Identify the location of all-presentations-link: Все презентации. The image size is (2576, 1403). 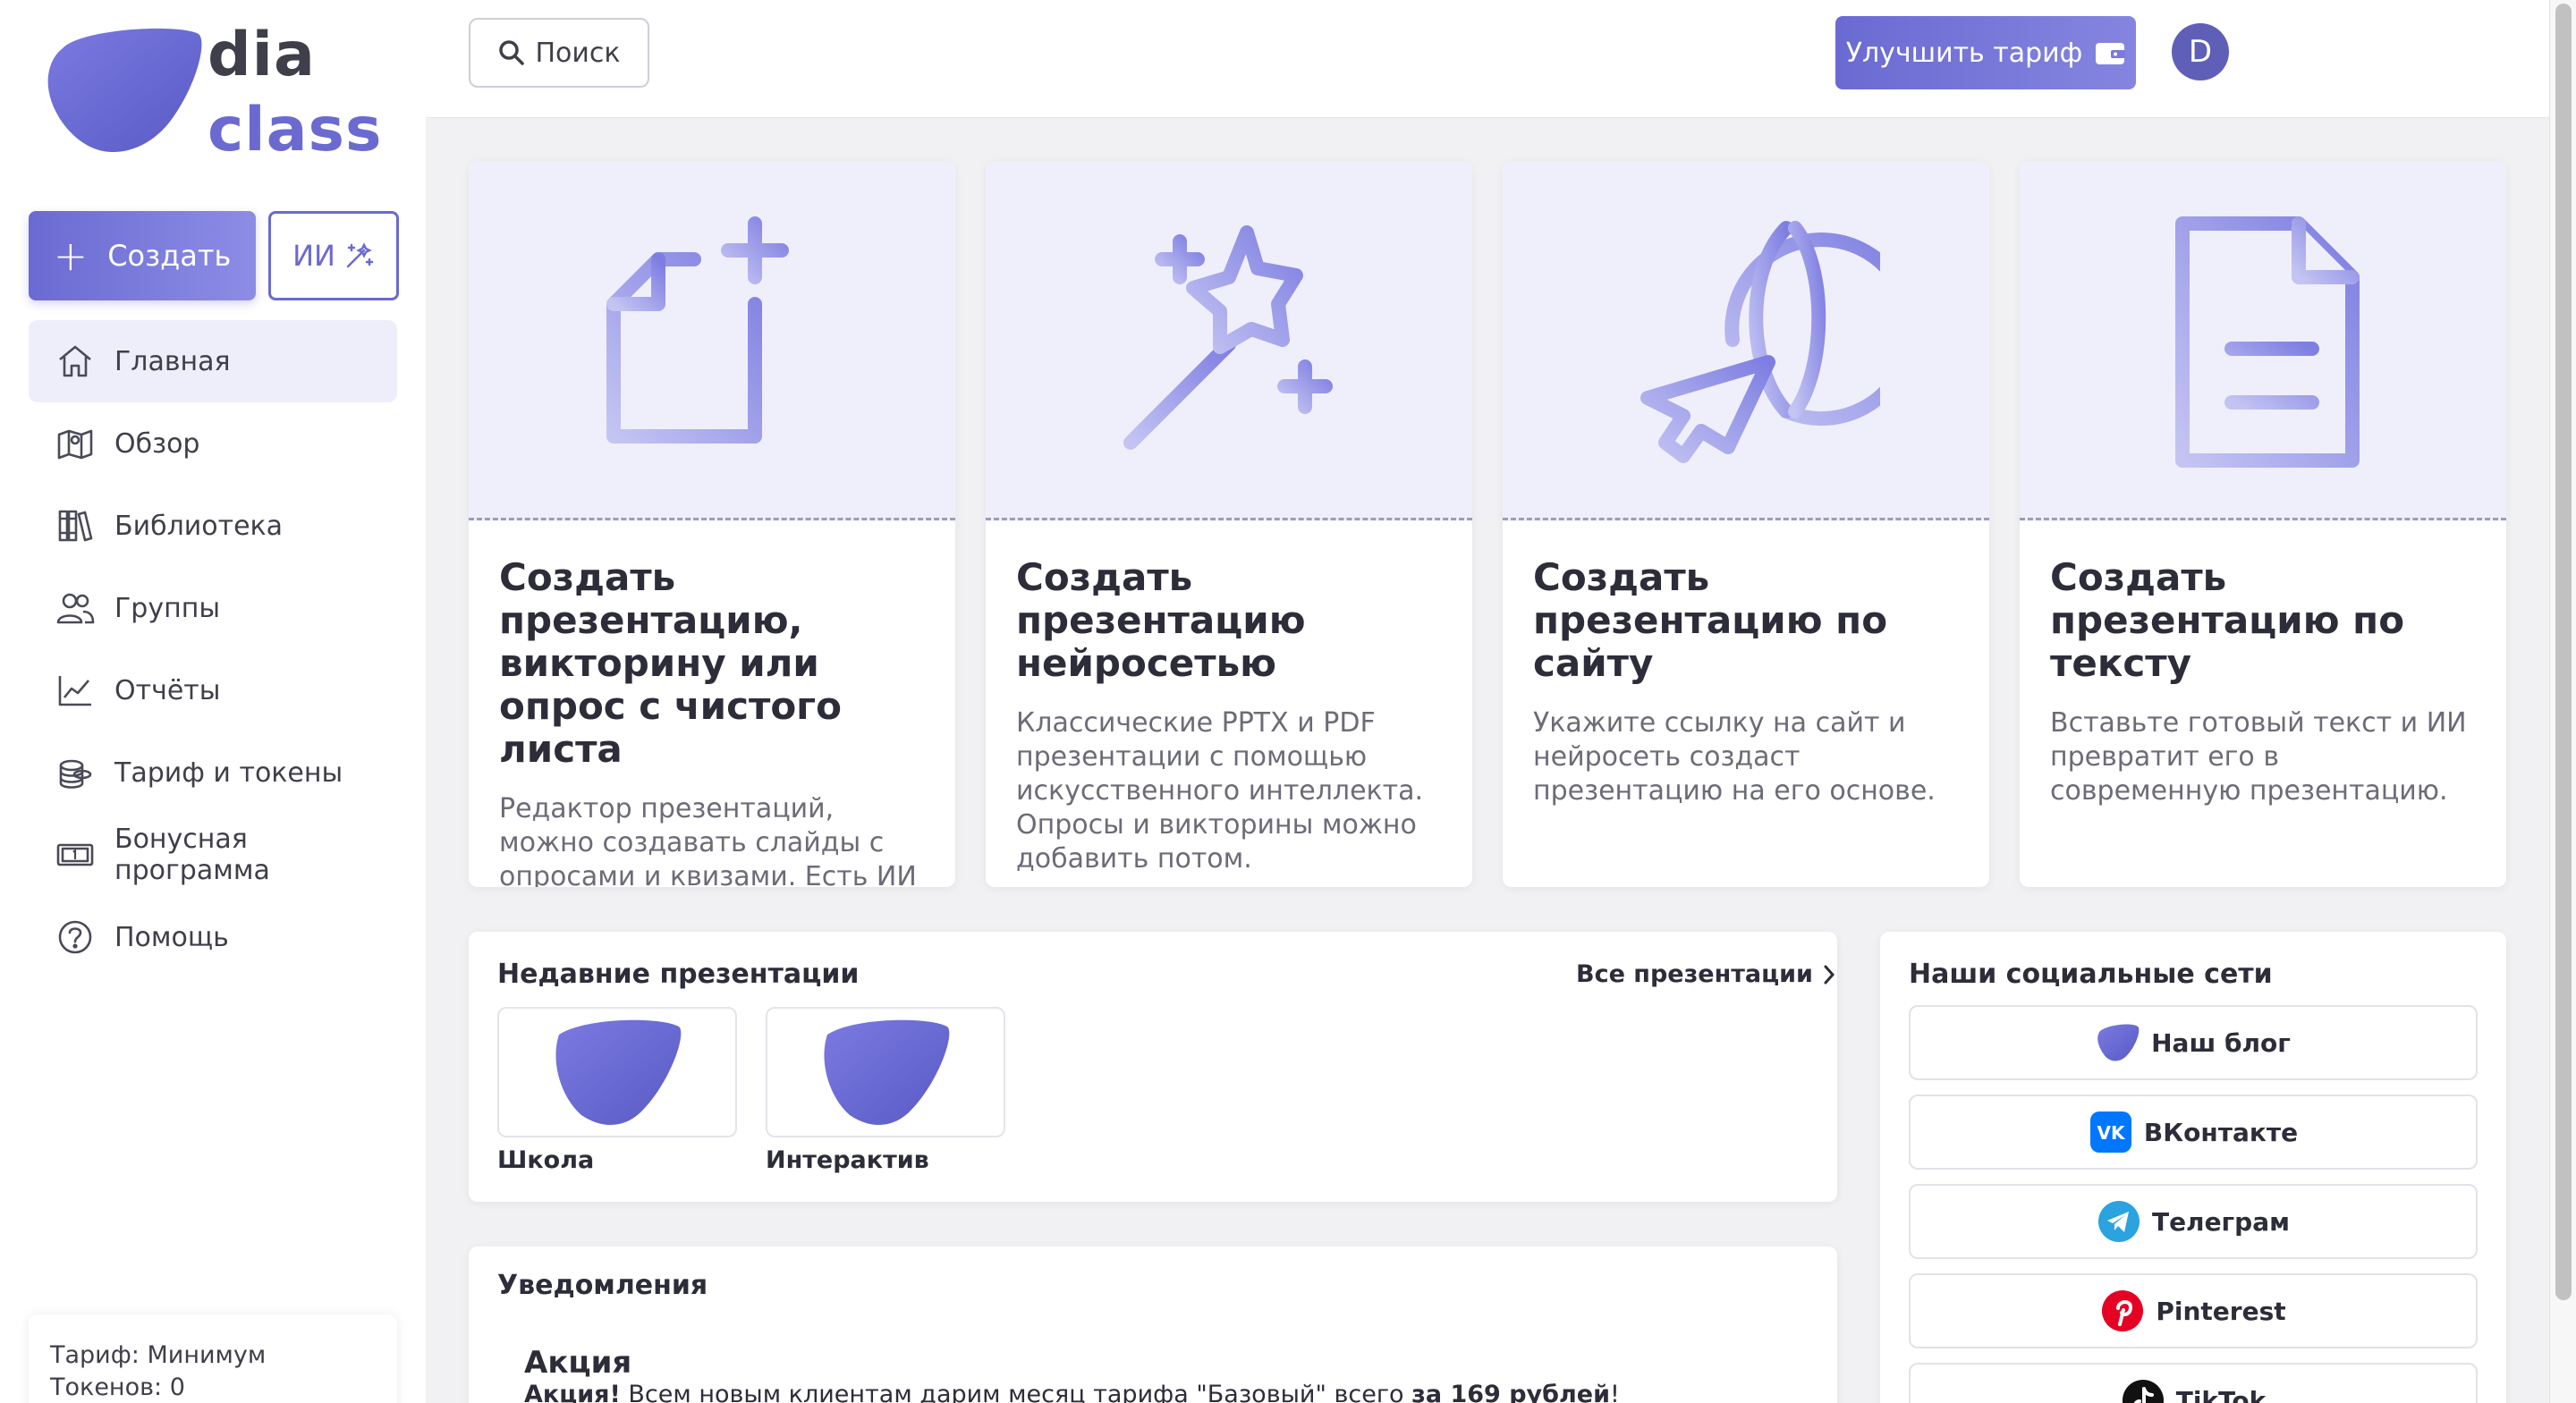
(1706, 974).